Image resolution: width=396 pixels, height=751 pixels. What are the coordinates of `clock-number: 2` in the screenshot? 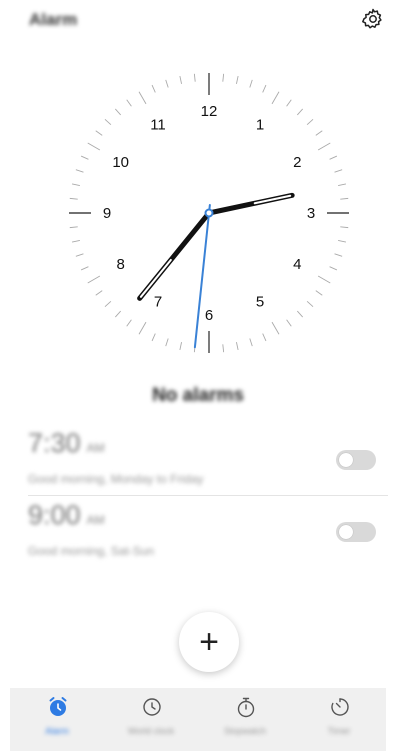 It's located at (297, 162).